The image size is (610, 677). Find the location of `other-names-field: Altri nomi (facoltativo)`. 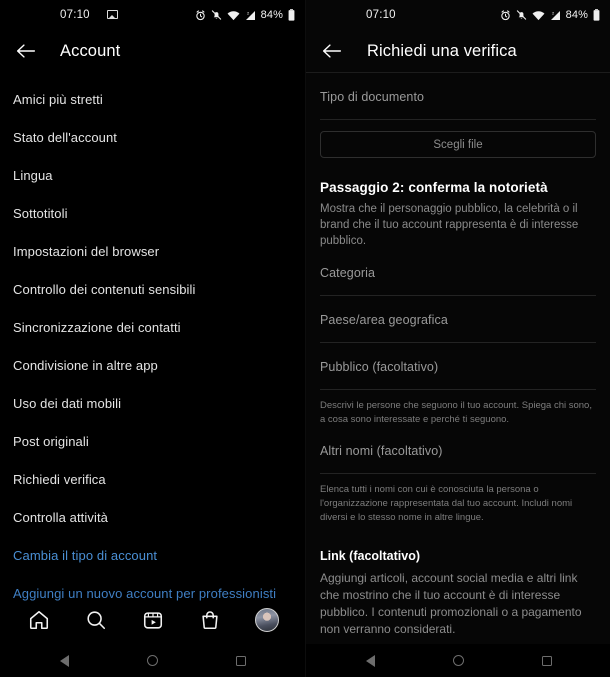

other-names-field: Altri nomi (facoltativo) is located at coordinates (458, 450).